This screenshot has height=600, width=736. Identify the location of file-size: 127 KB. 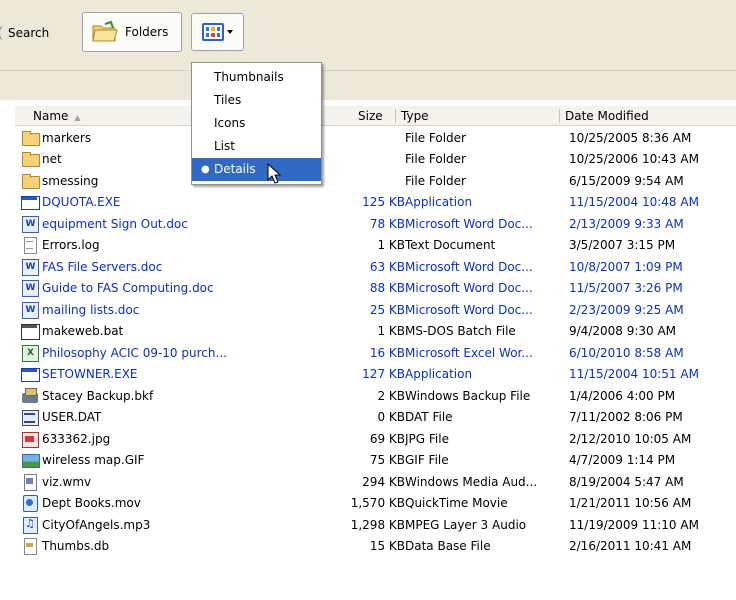
(383, 374).